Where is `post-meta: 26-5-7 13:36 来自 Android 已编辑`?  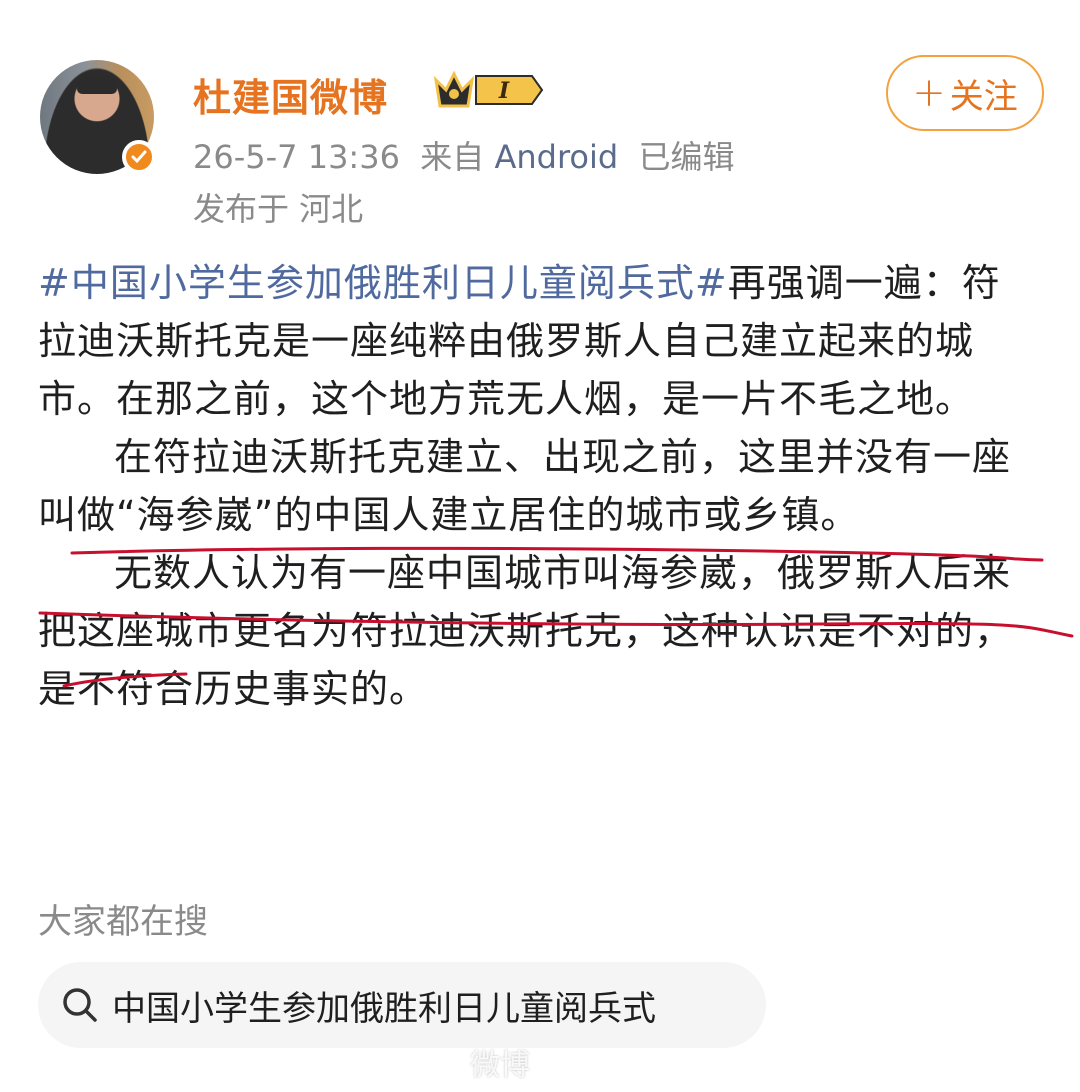 post-meta: 26-5-7 13:36 来自 Android 已编辑 is located at coordinates (464, 155).